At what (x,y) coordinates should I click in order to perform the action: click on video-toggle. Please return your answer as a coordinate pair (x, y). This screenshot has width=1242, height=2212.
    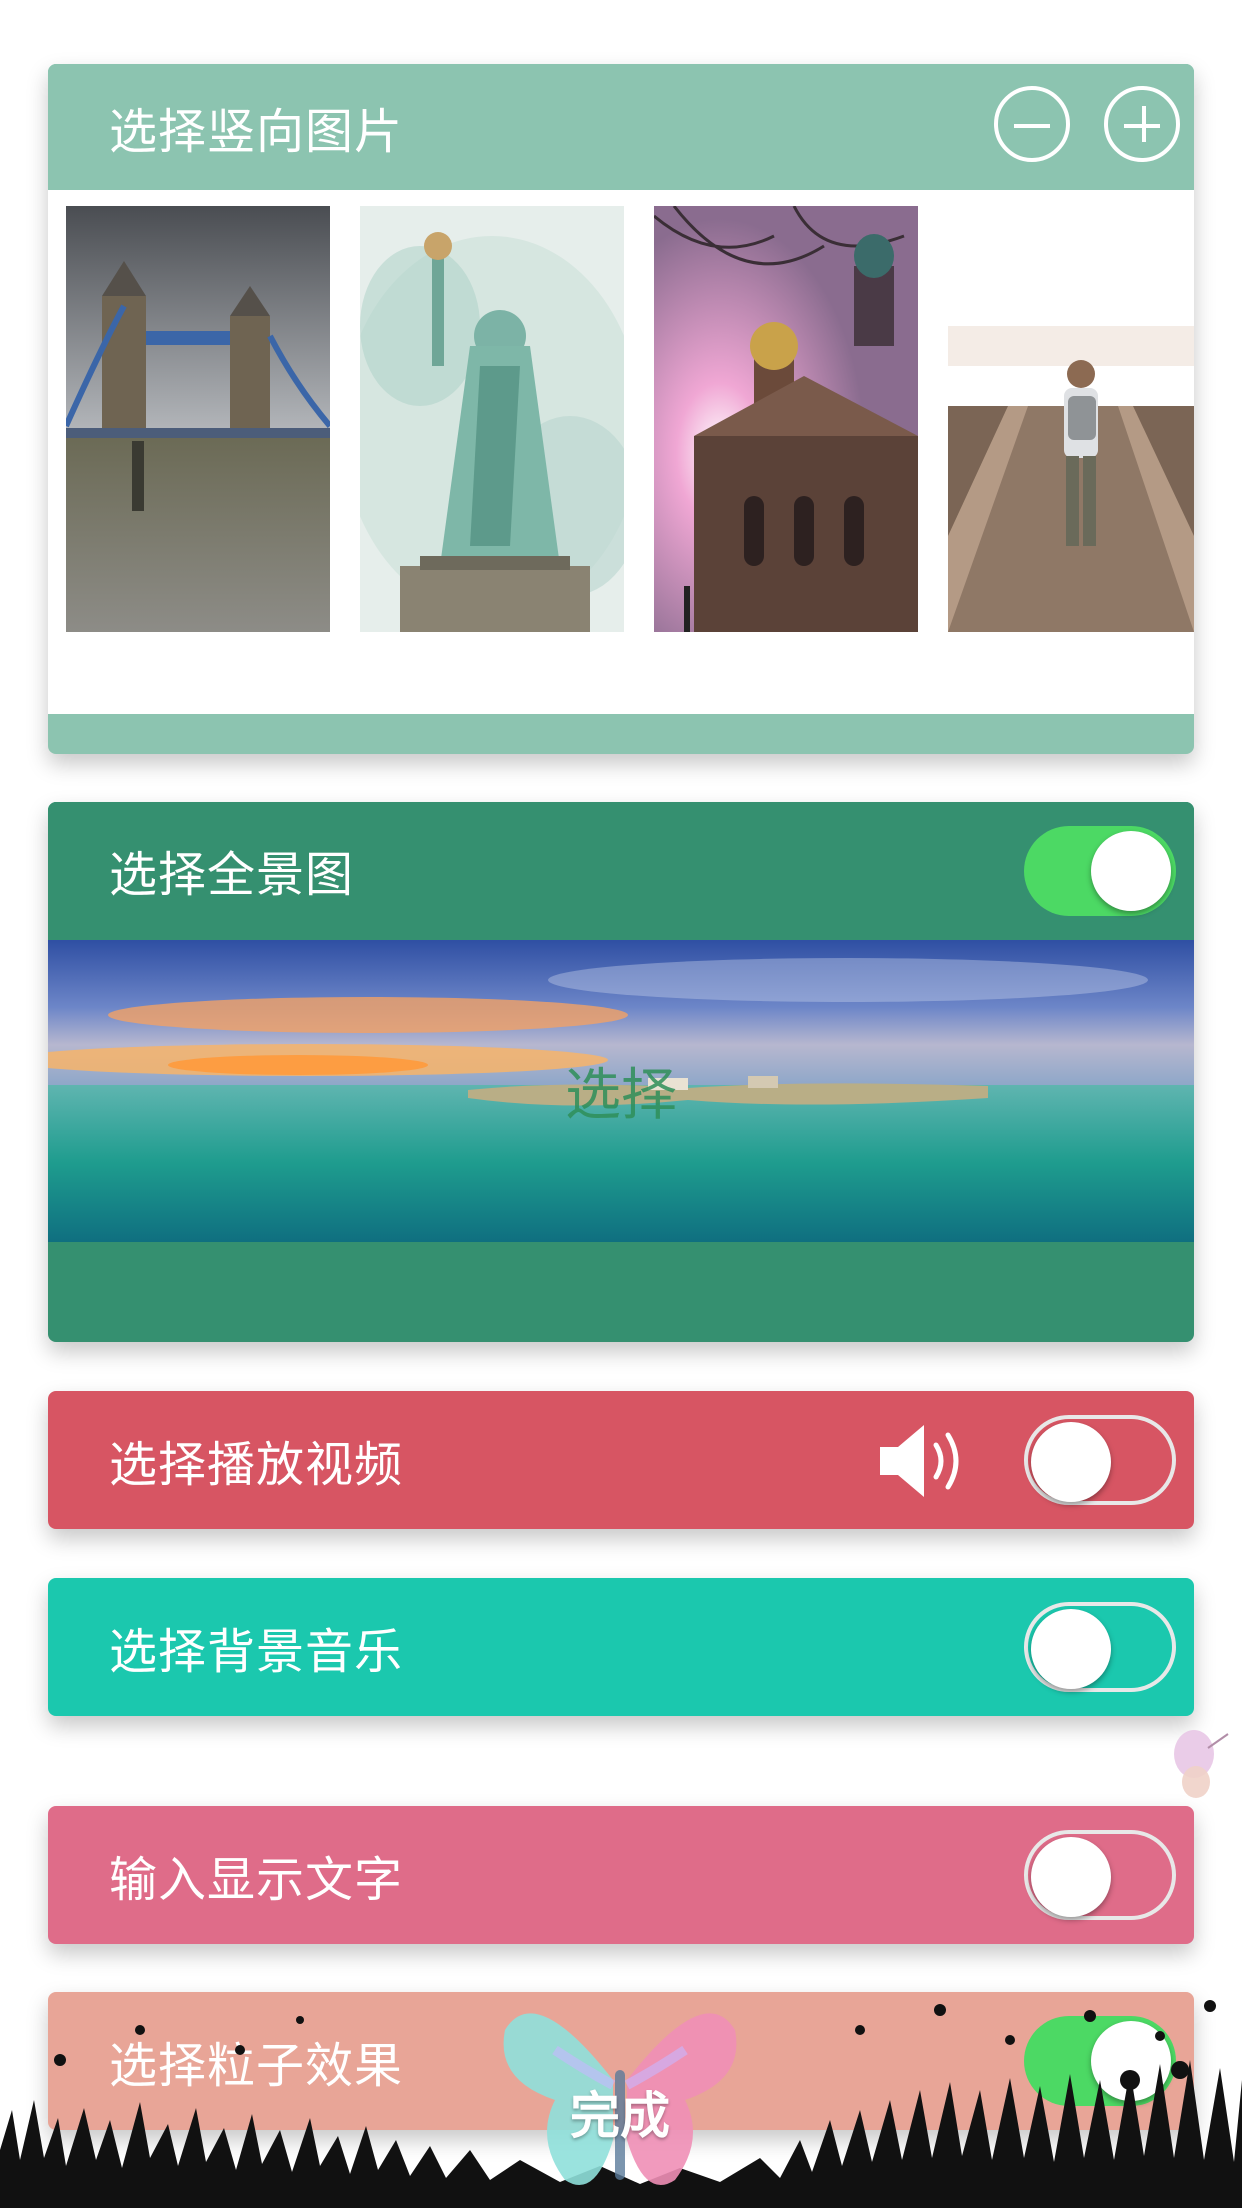
    Looking at the image, I should click on (1100, 1460).